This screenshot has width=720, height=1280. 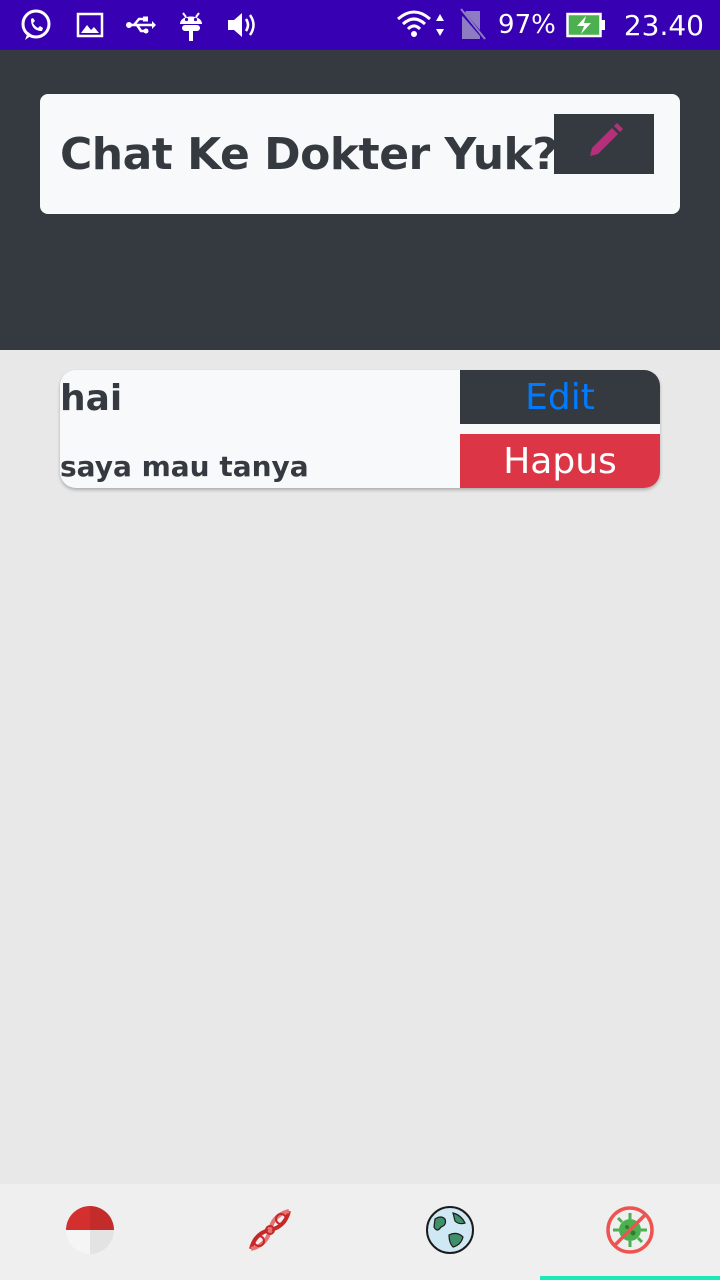 I want to click on gallery-icon, so click(x=90, y=25).